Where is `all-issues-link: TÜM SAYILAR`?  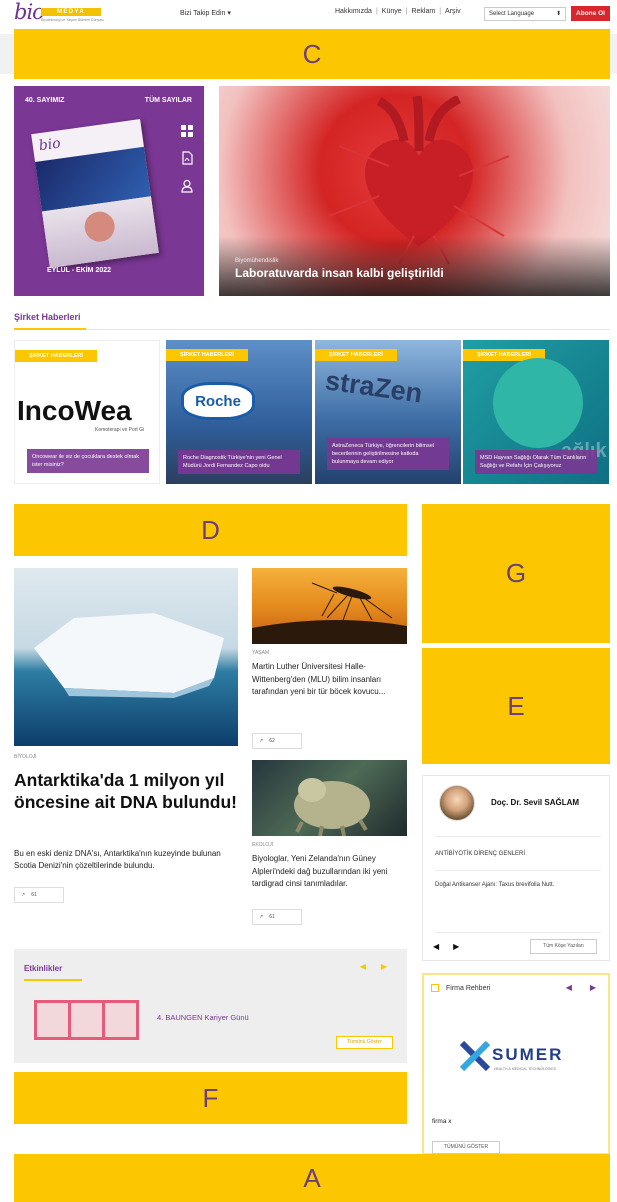 all-issues-link: TÜM SAYILAR is located at coordinates (168, 100).